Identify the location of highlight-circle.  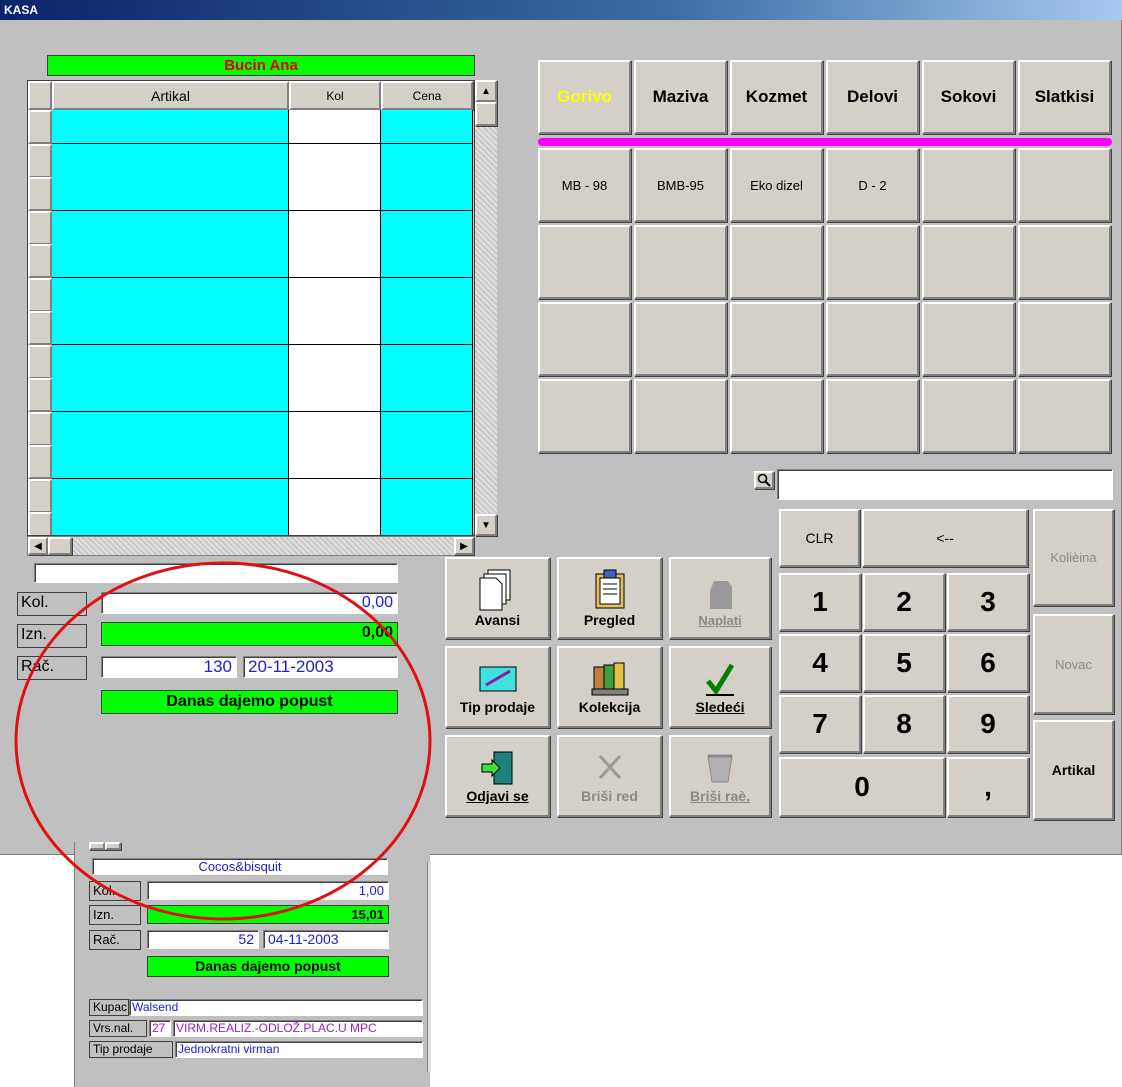
(223, 741).